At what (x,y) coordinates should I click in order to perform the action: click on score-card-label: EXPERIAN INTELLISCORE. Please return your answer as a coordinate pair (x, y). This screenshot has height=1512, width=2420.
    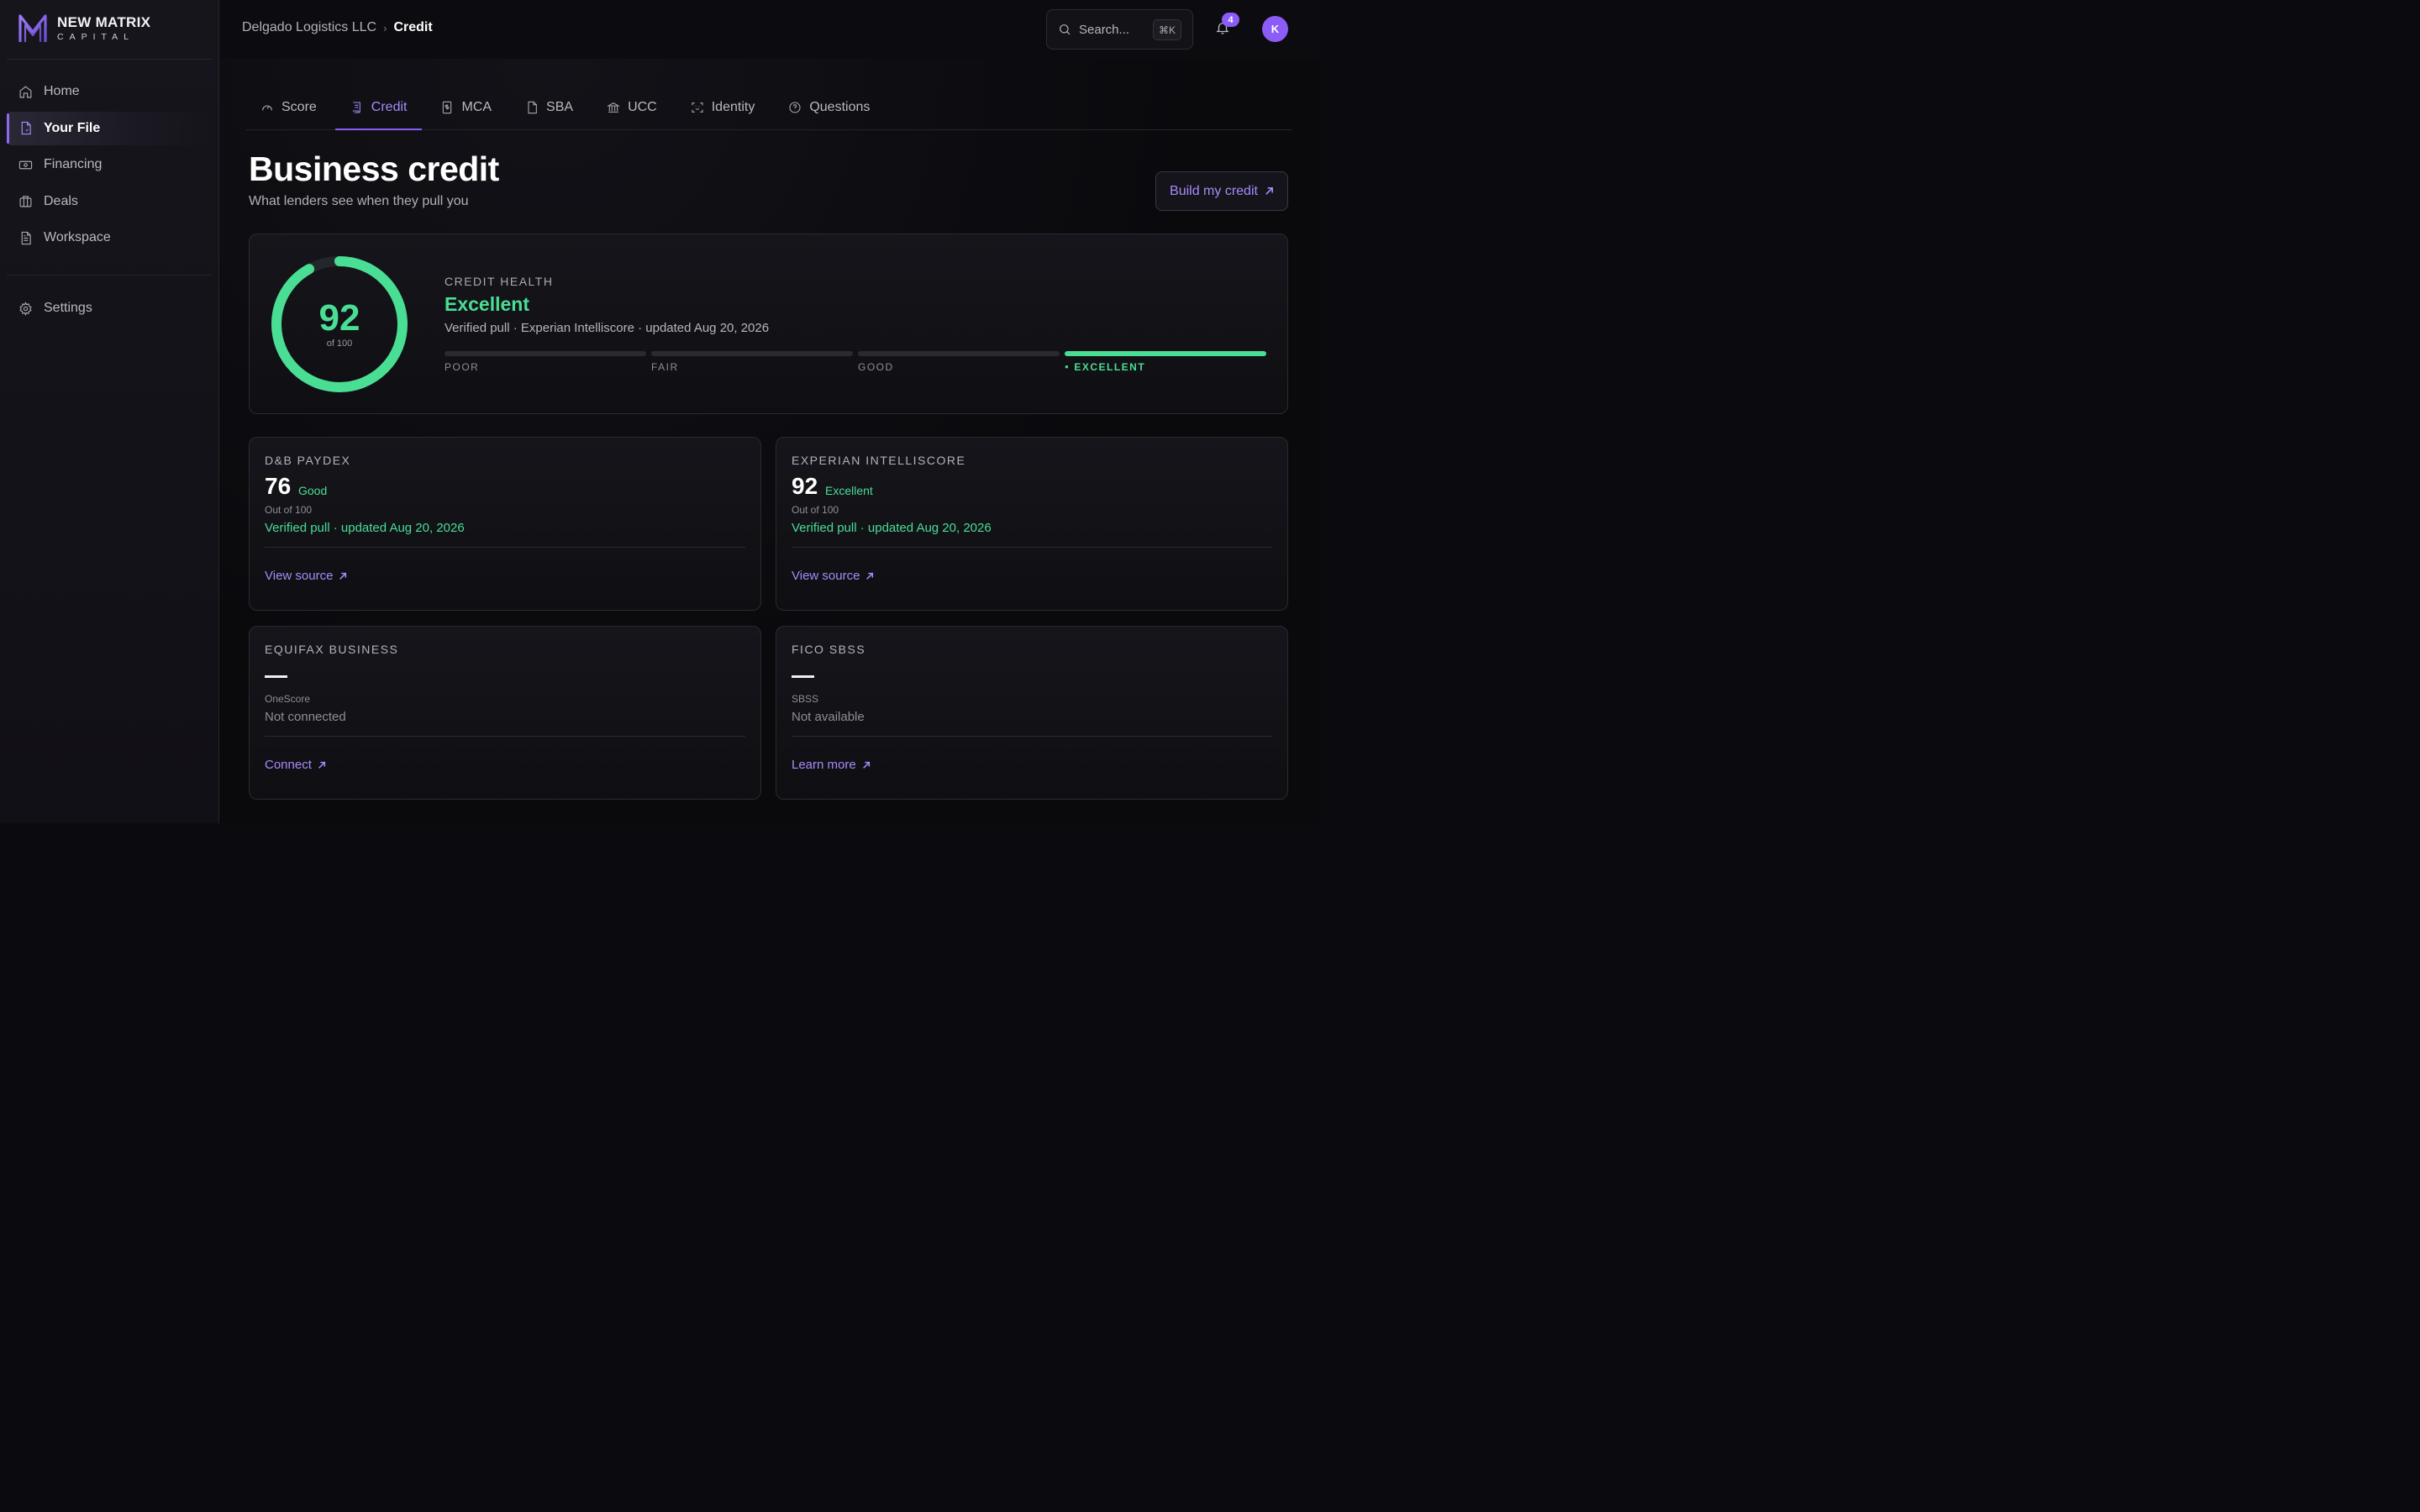
    Looking at the image, I should click on (879, 460).